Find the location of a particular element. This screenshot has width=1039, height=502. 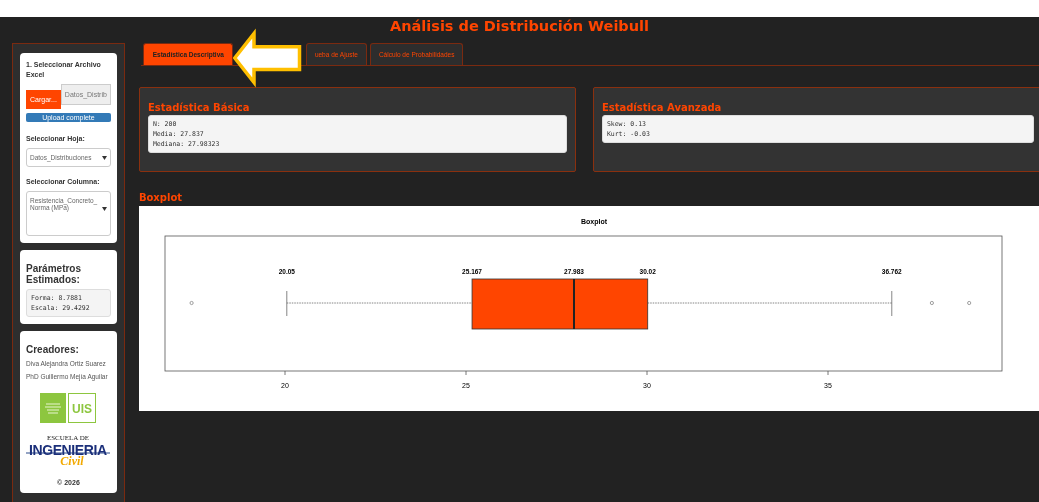

app-title: Análisis de Distribución Weibull is located at coordinates (519, 26).